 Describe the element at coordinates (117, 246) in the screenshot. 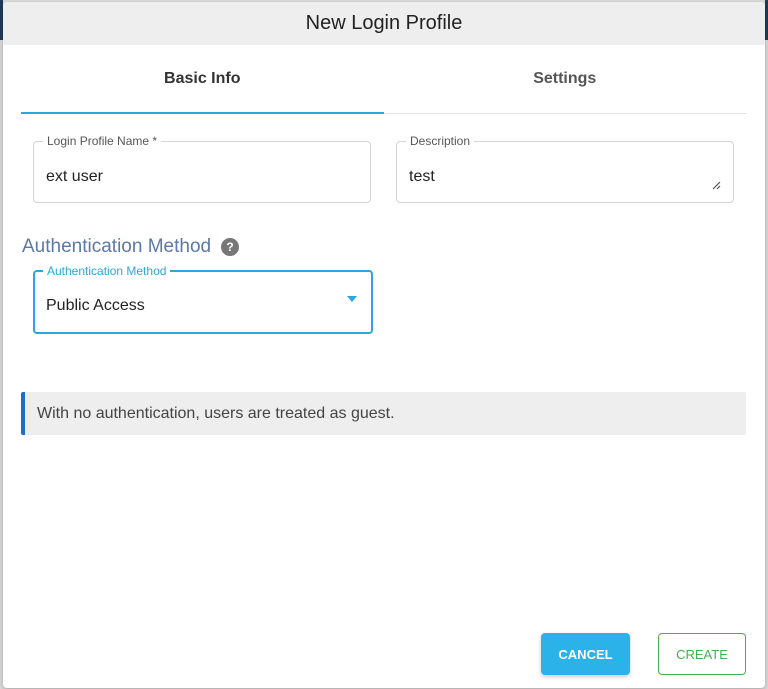

I see `authentication-method-title: Authentication Method` at that location.